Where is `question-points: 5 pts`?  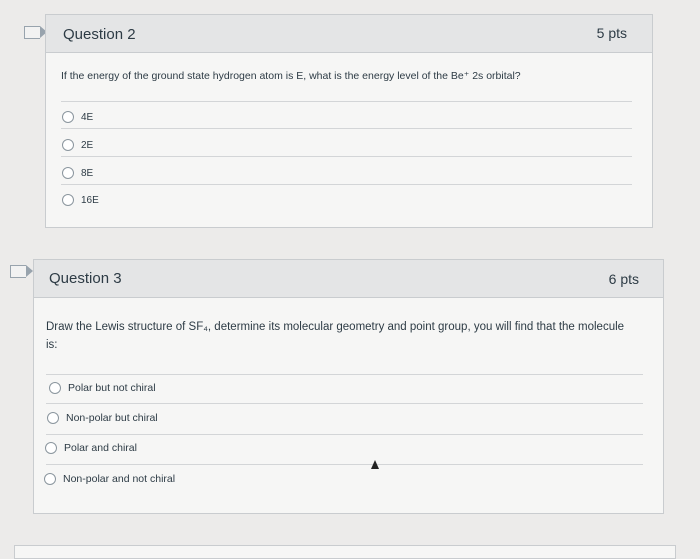 question-points: 5 pts is located at coordinates (611, 33).